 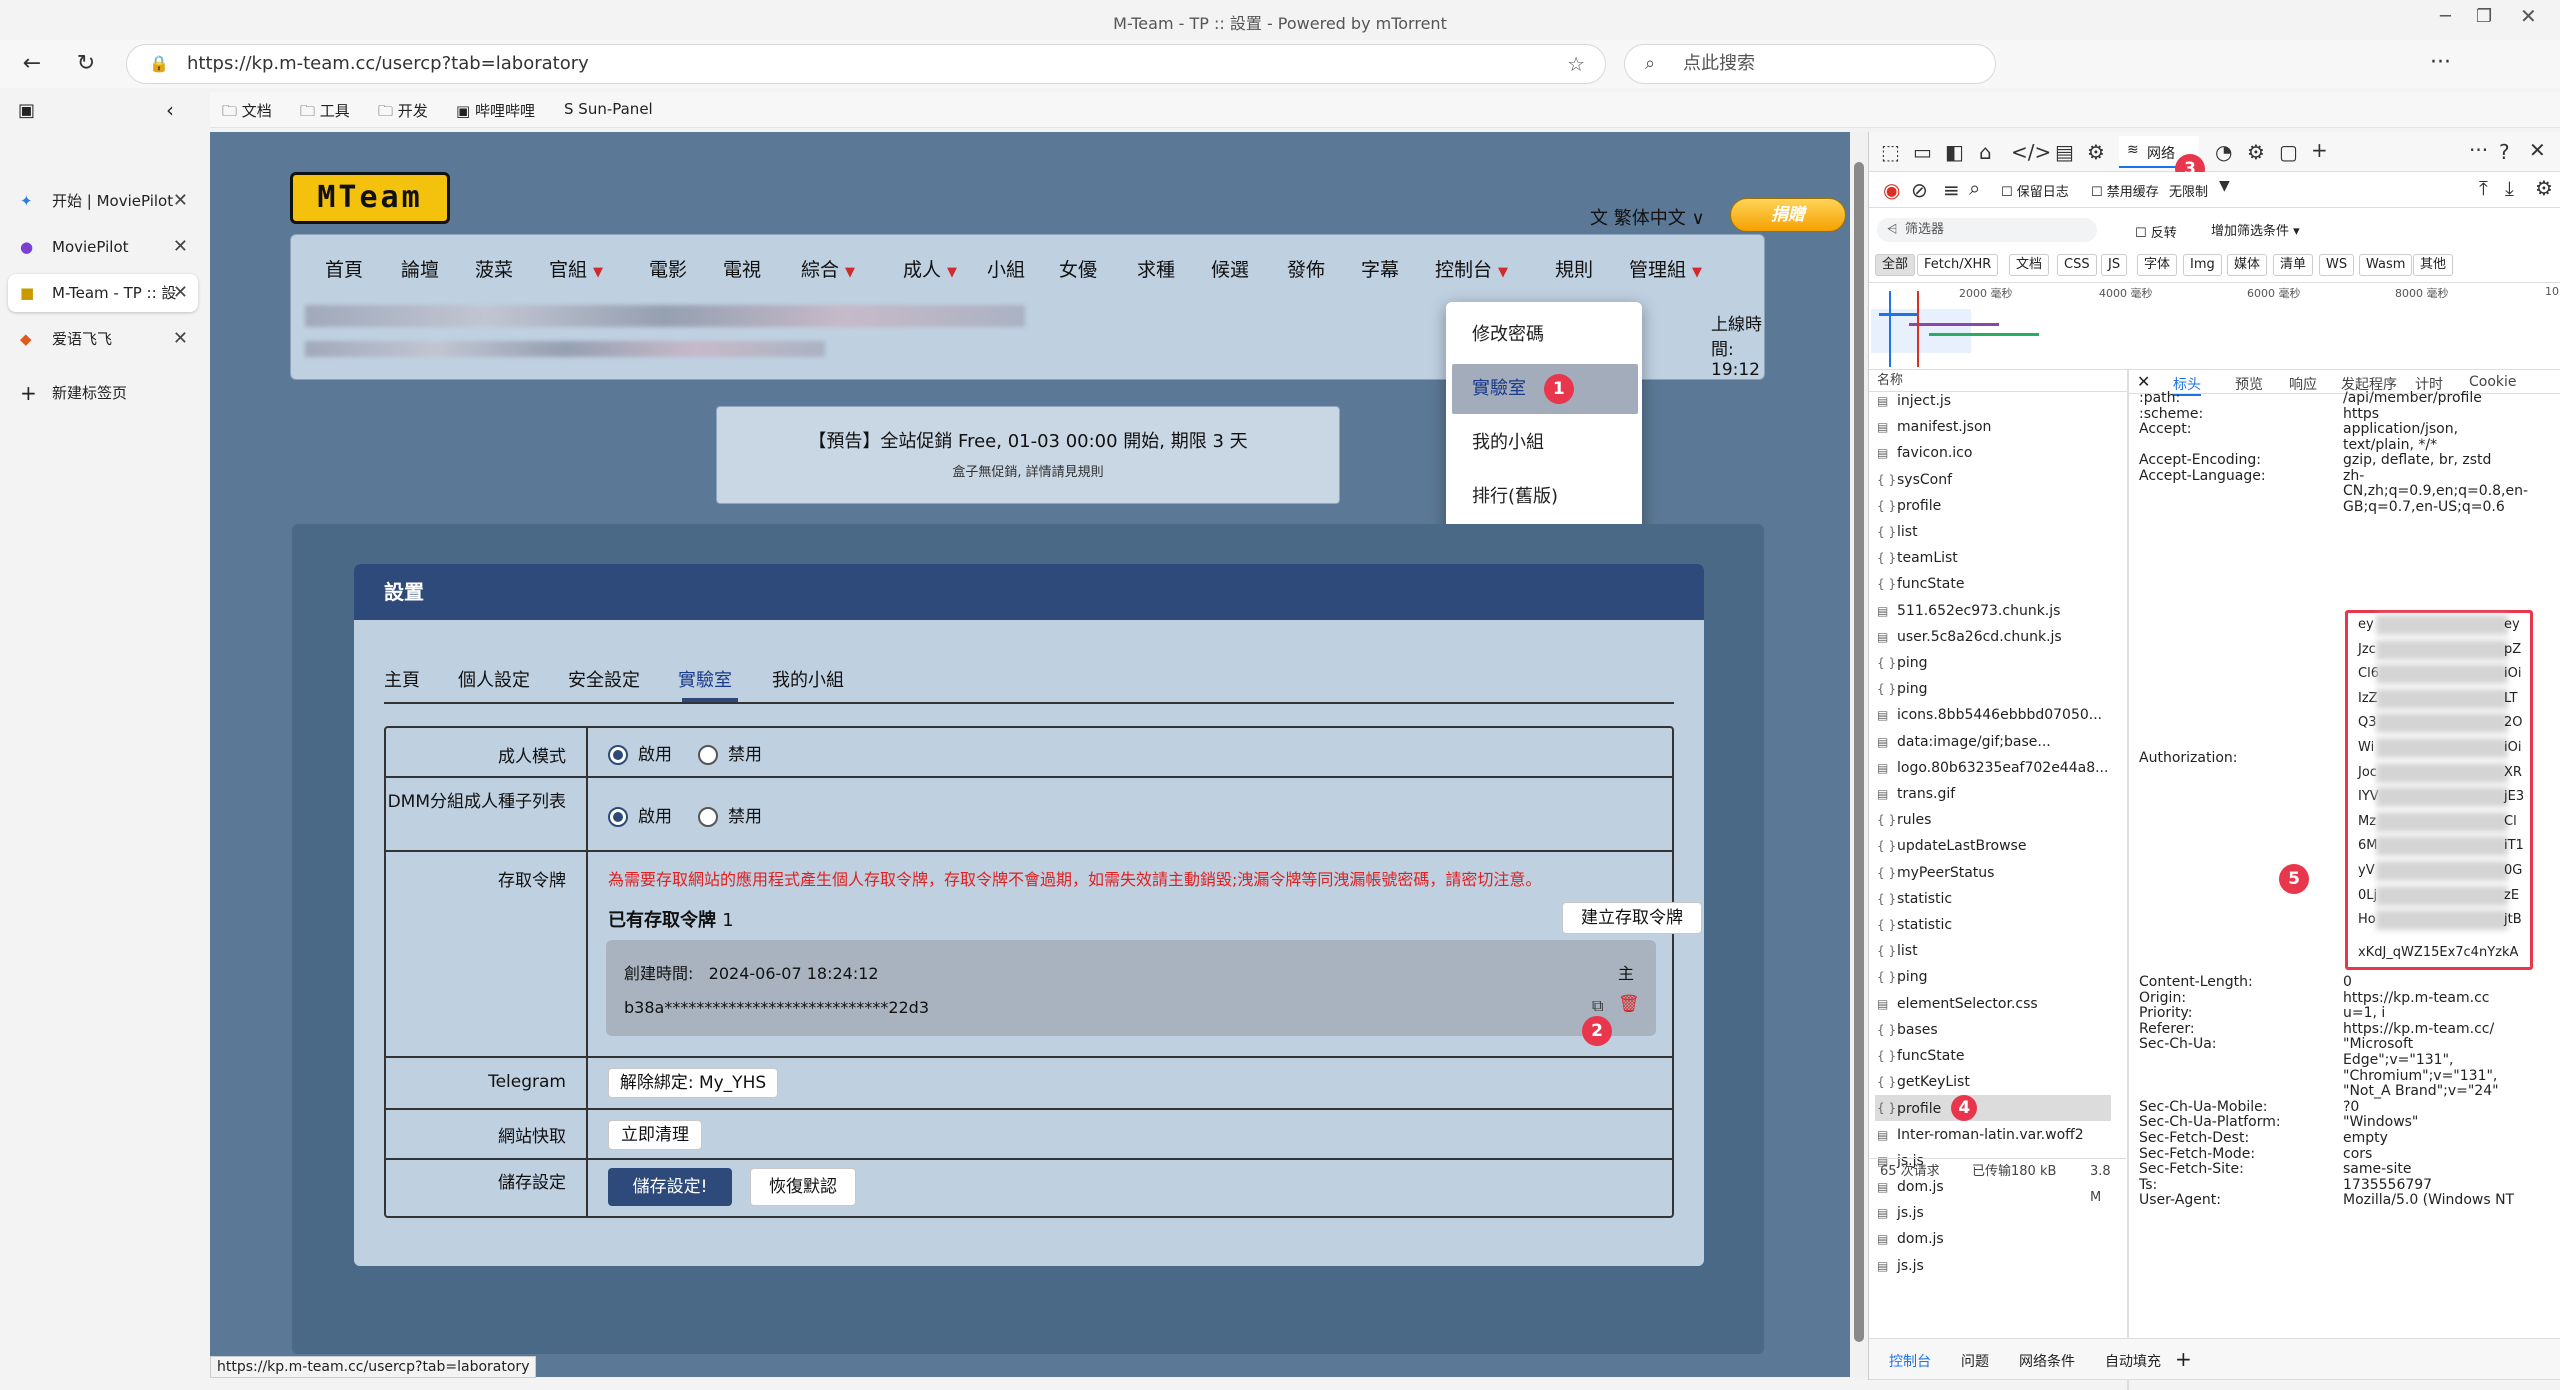 I want to click on nav-item: 電影, so click(x=668, y=268).